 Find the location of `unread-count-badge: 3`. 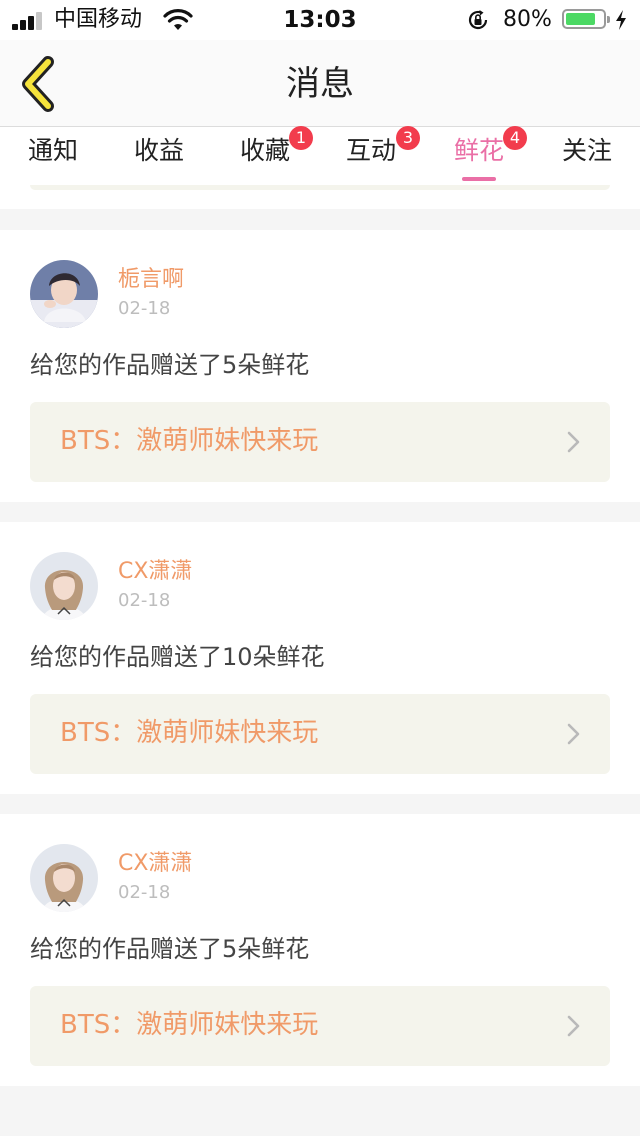

unread-count-badge: 3 is located at coordinates (408, 138).